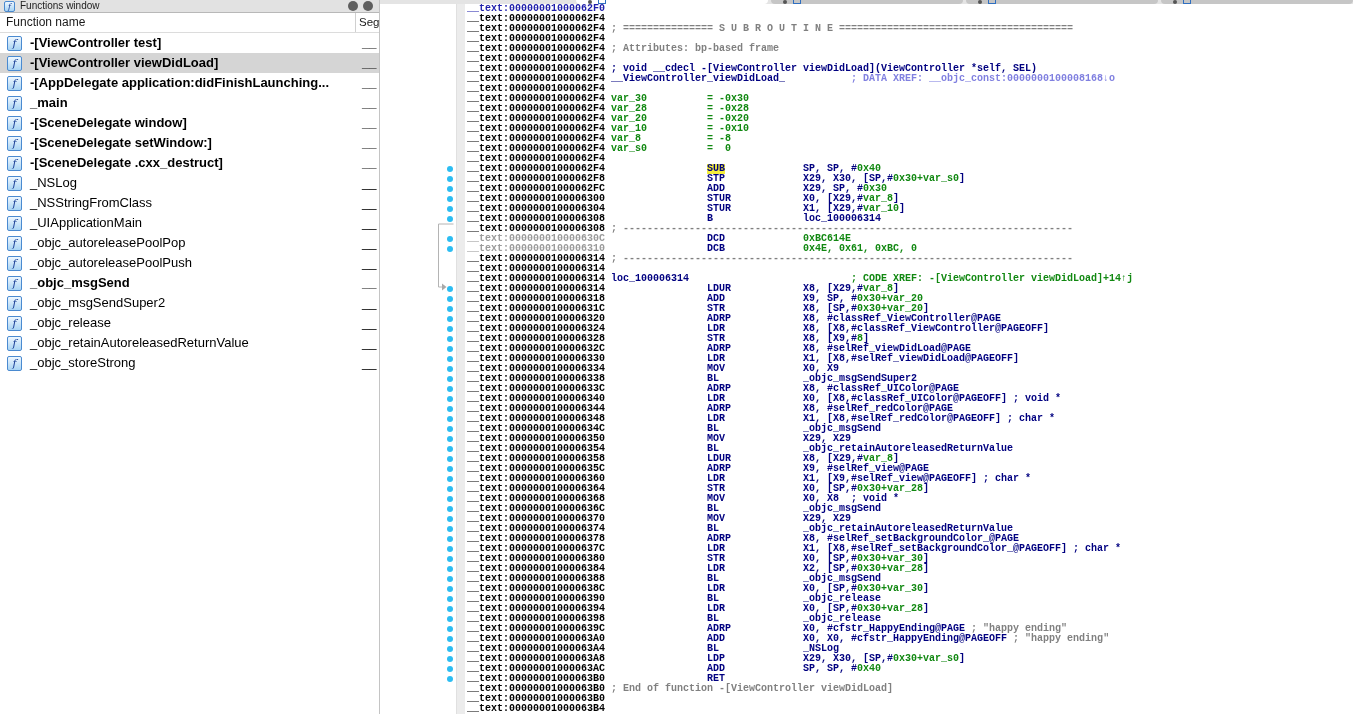  Describe the element at coordinates (983, 79) in the screenshot. I see `xref-comment: ; DATA XREF: __objc_const:0000000100008168↓o` at that location.